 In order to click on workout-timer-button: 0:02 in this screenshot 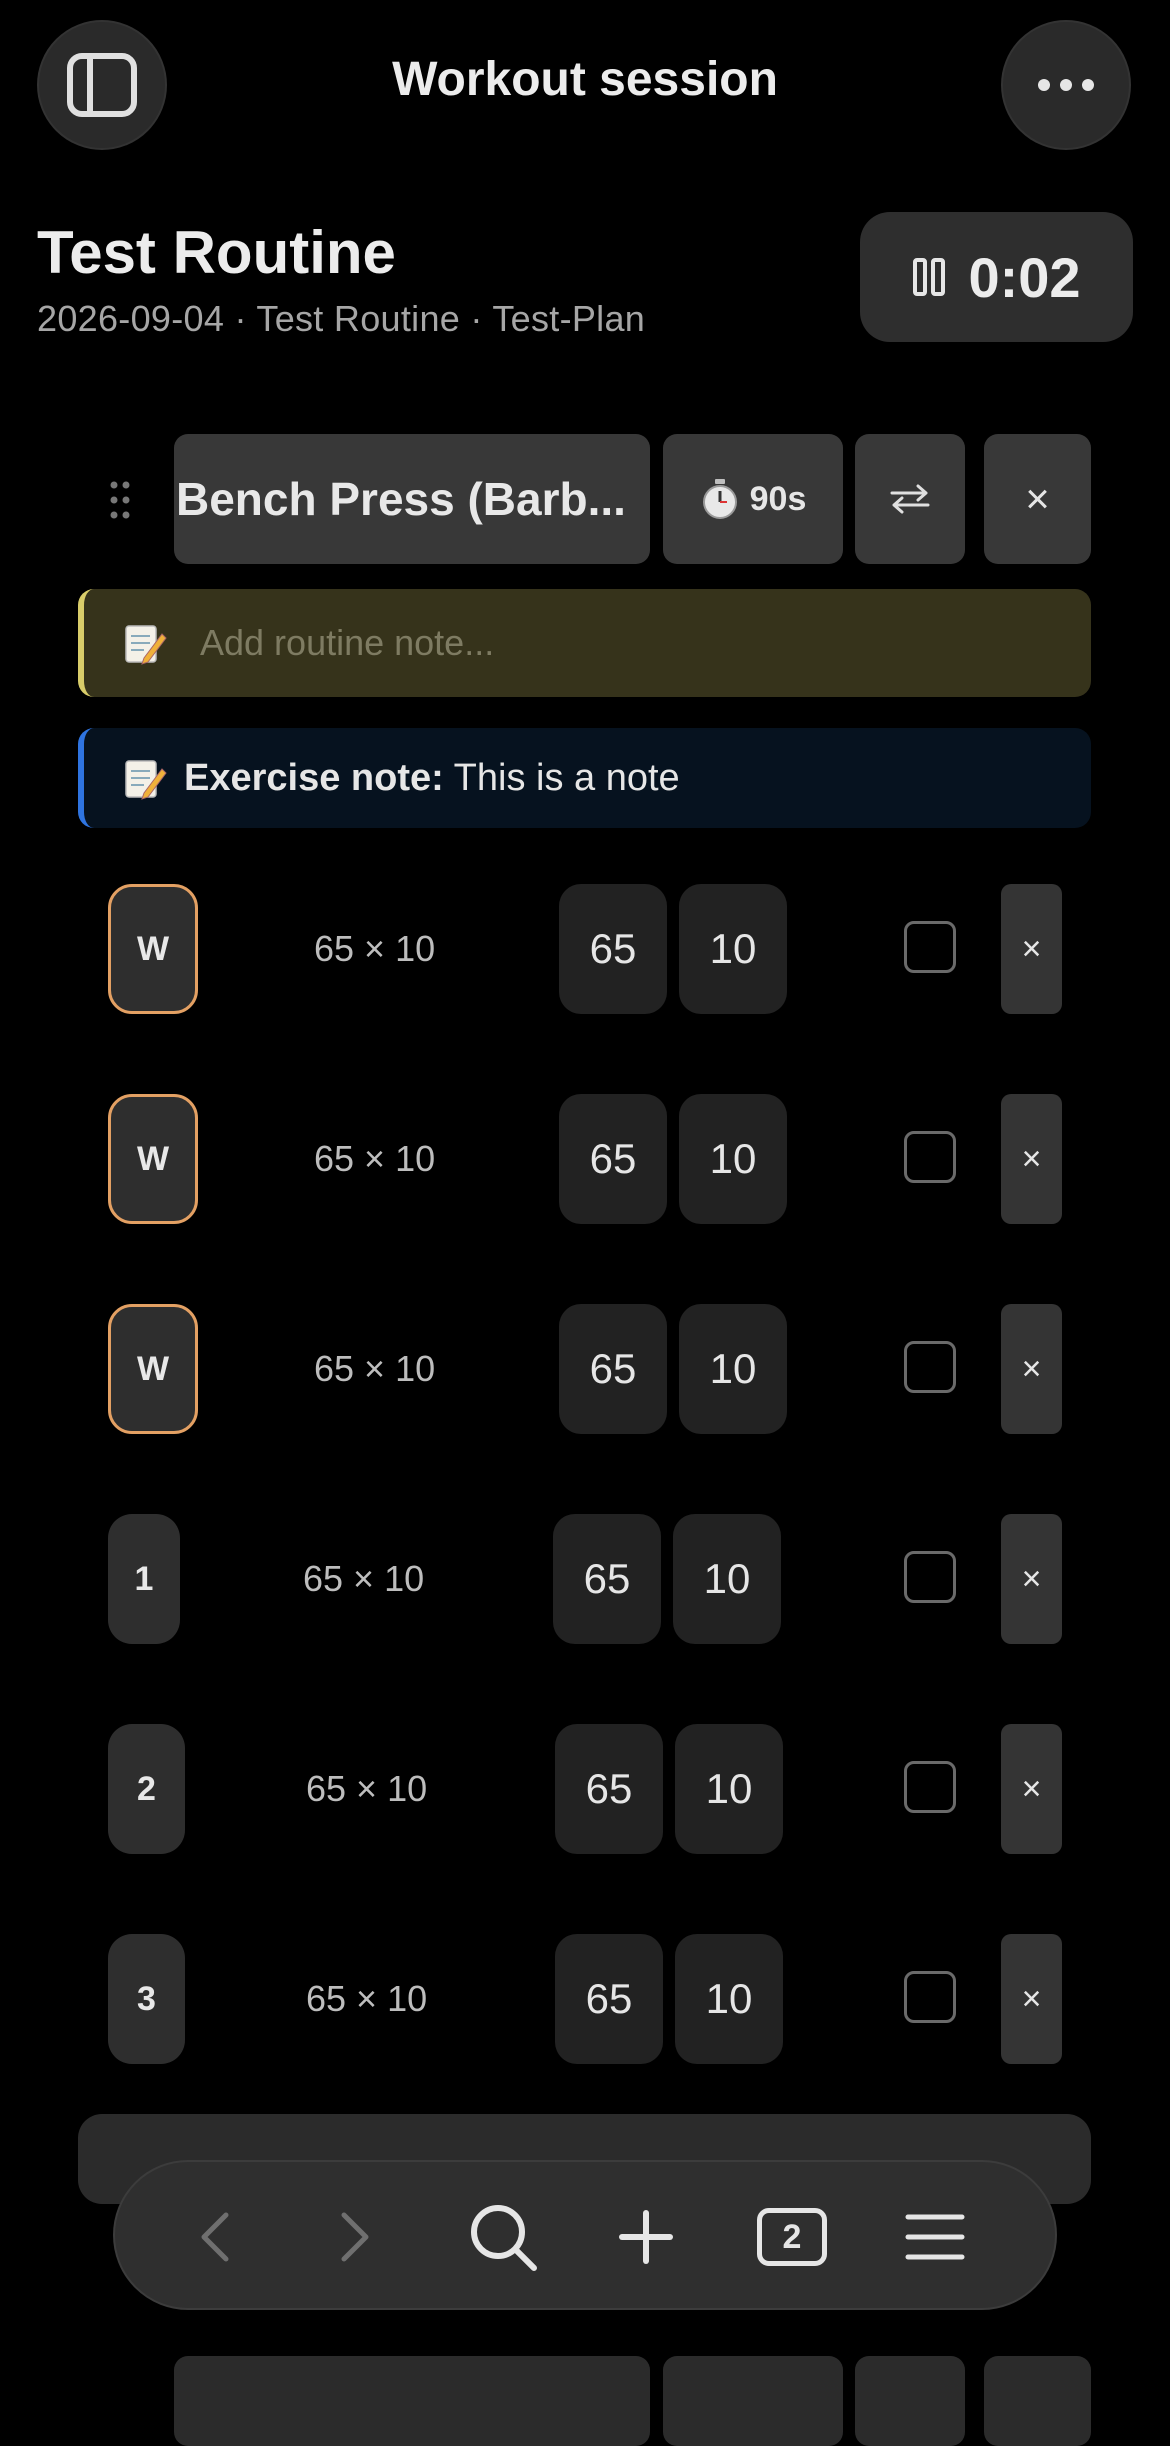, I will do `click(996, 277)`.